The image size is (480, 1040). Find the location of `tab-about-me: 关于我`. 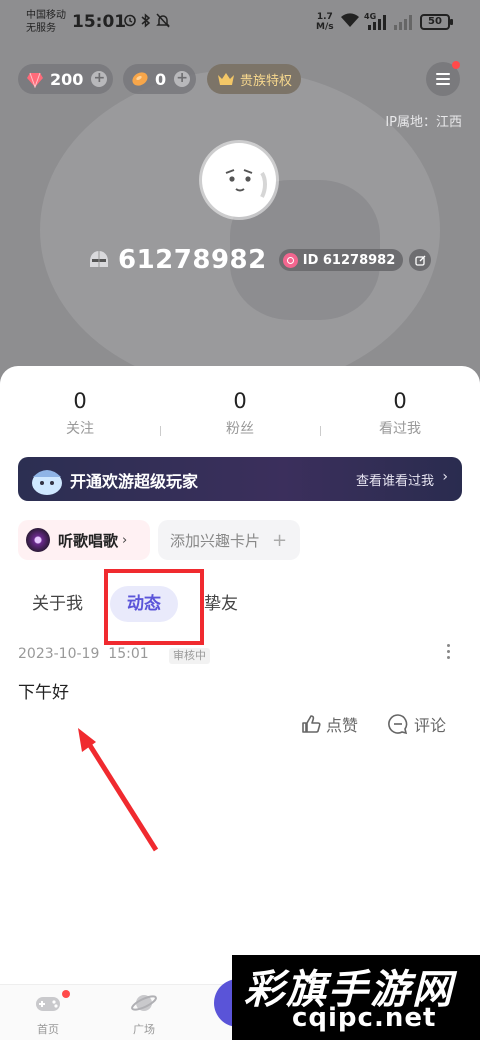

tab-about-me: 关于我 is located at coordinates (57, 604).